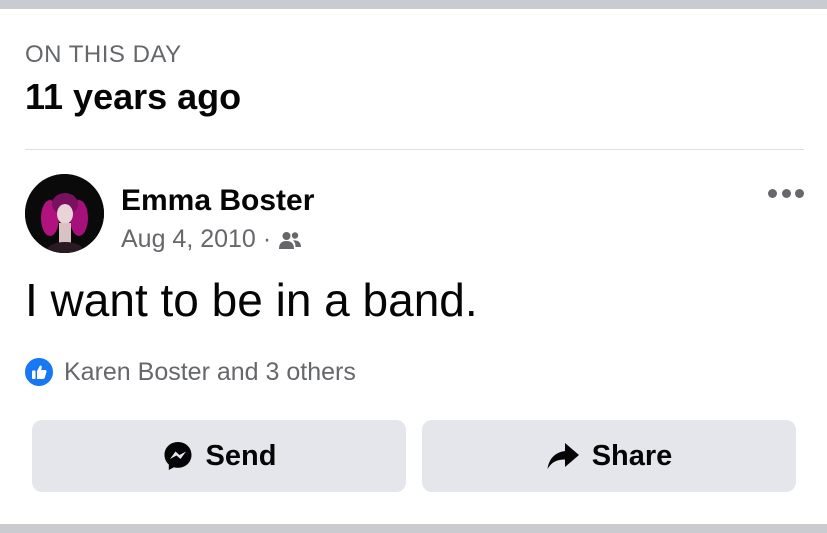 This screenshot has height=533, width=827. I want to click on share-button: Share, so click(609, 456).